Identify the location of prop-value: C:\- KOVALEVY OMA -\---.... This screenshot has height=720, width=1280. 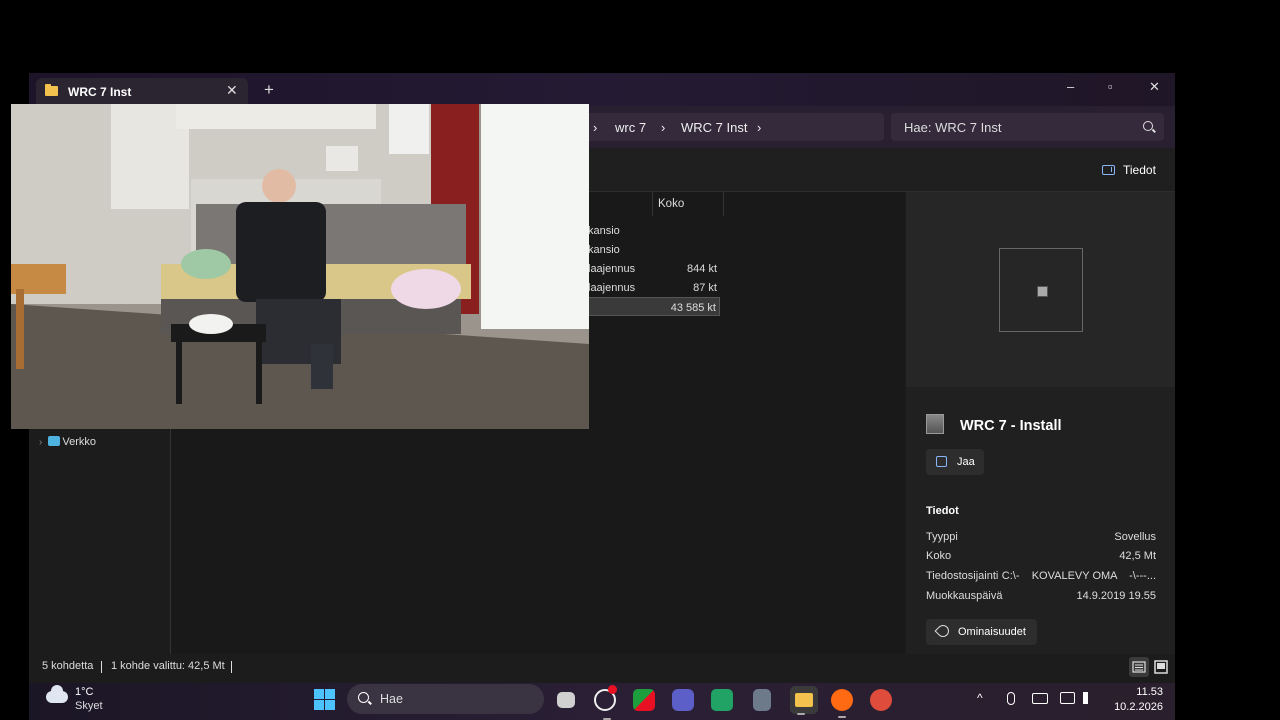
(1079, 576).